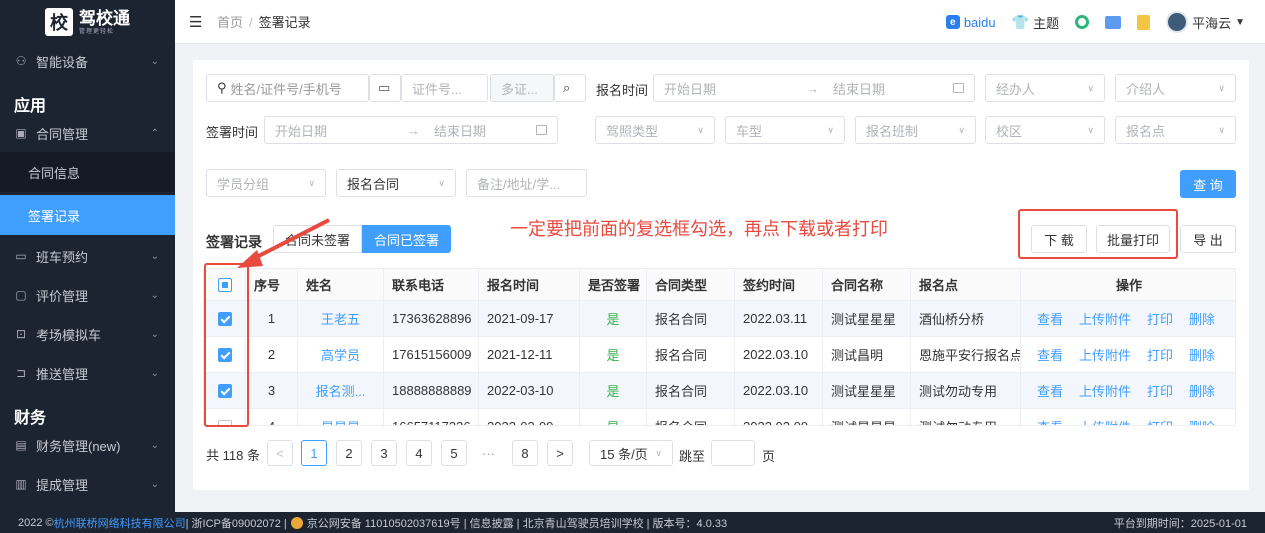 The image size is (1265, 533). Describe the element at coordinates (432, 354) in the screenshot. I see `phone: 17615156009` at that location.